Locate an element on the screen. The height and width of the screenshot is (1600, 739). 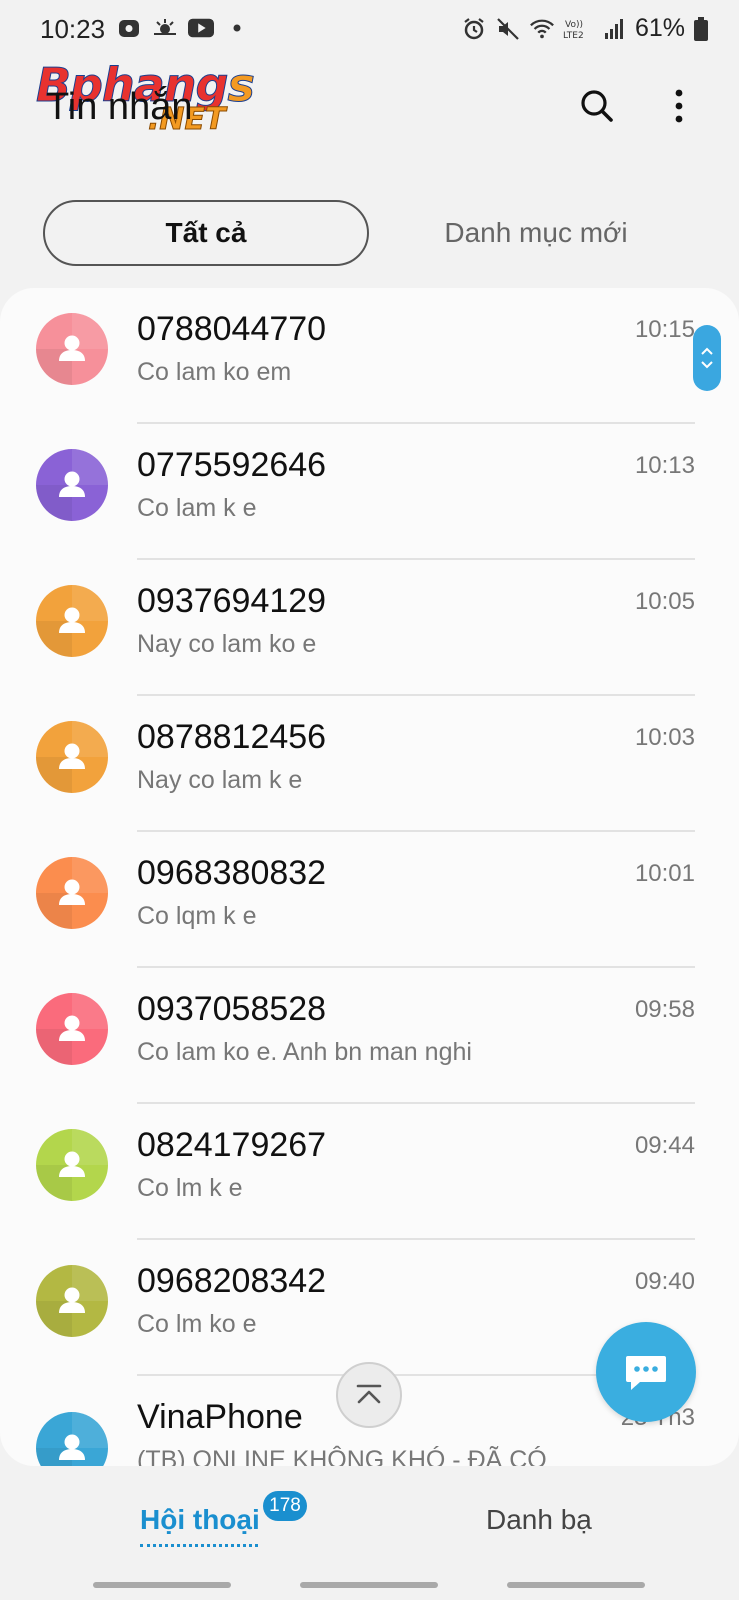
nav-contacts: Danh bạ is located at coordinates (539, 1520).